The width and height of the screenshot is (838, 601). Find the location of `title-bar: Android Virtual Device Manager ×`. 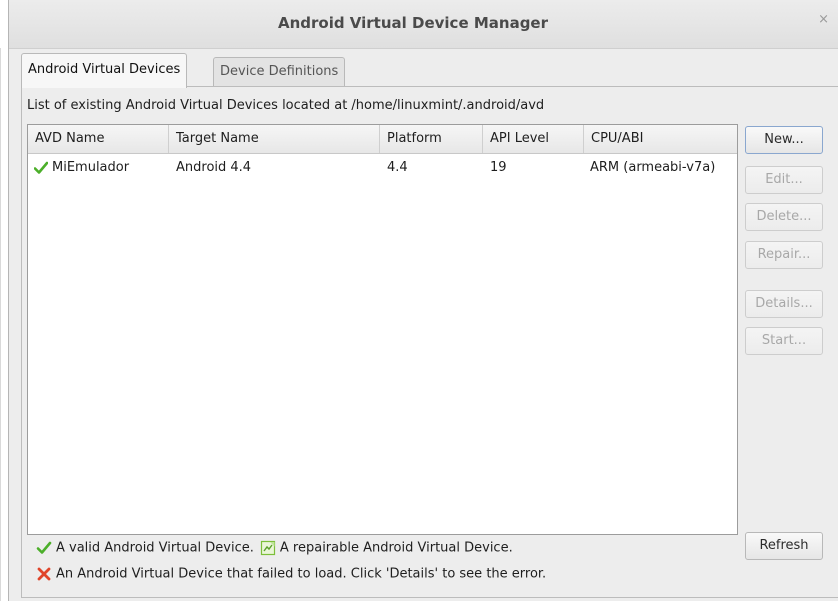

title-bar: Android Virtual Device Manager × is located at coordinates (423, 24).